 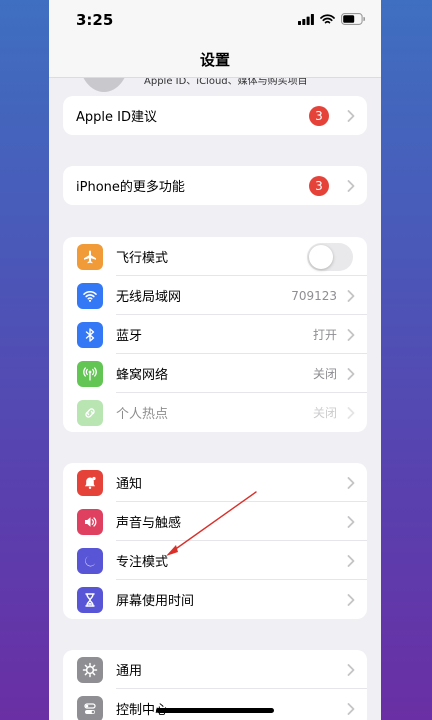 I want to click on notification-bell-icon, so click(x=90, y=482).